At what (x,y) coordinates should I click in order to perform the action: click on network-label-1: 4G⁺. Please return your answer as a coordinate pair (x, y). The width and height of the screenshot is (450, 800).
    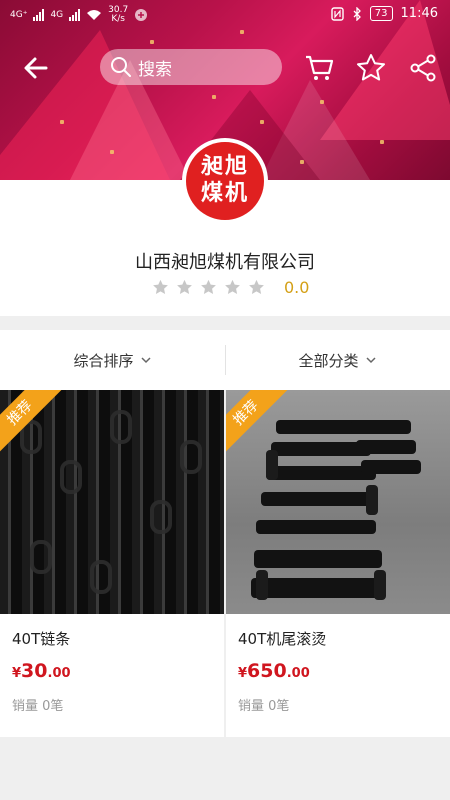
    Looking at the image, I should click on (19, 15).